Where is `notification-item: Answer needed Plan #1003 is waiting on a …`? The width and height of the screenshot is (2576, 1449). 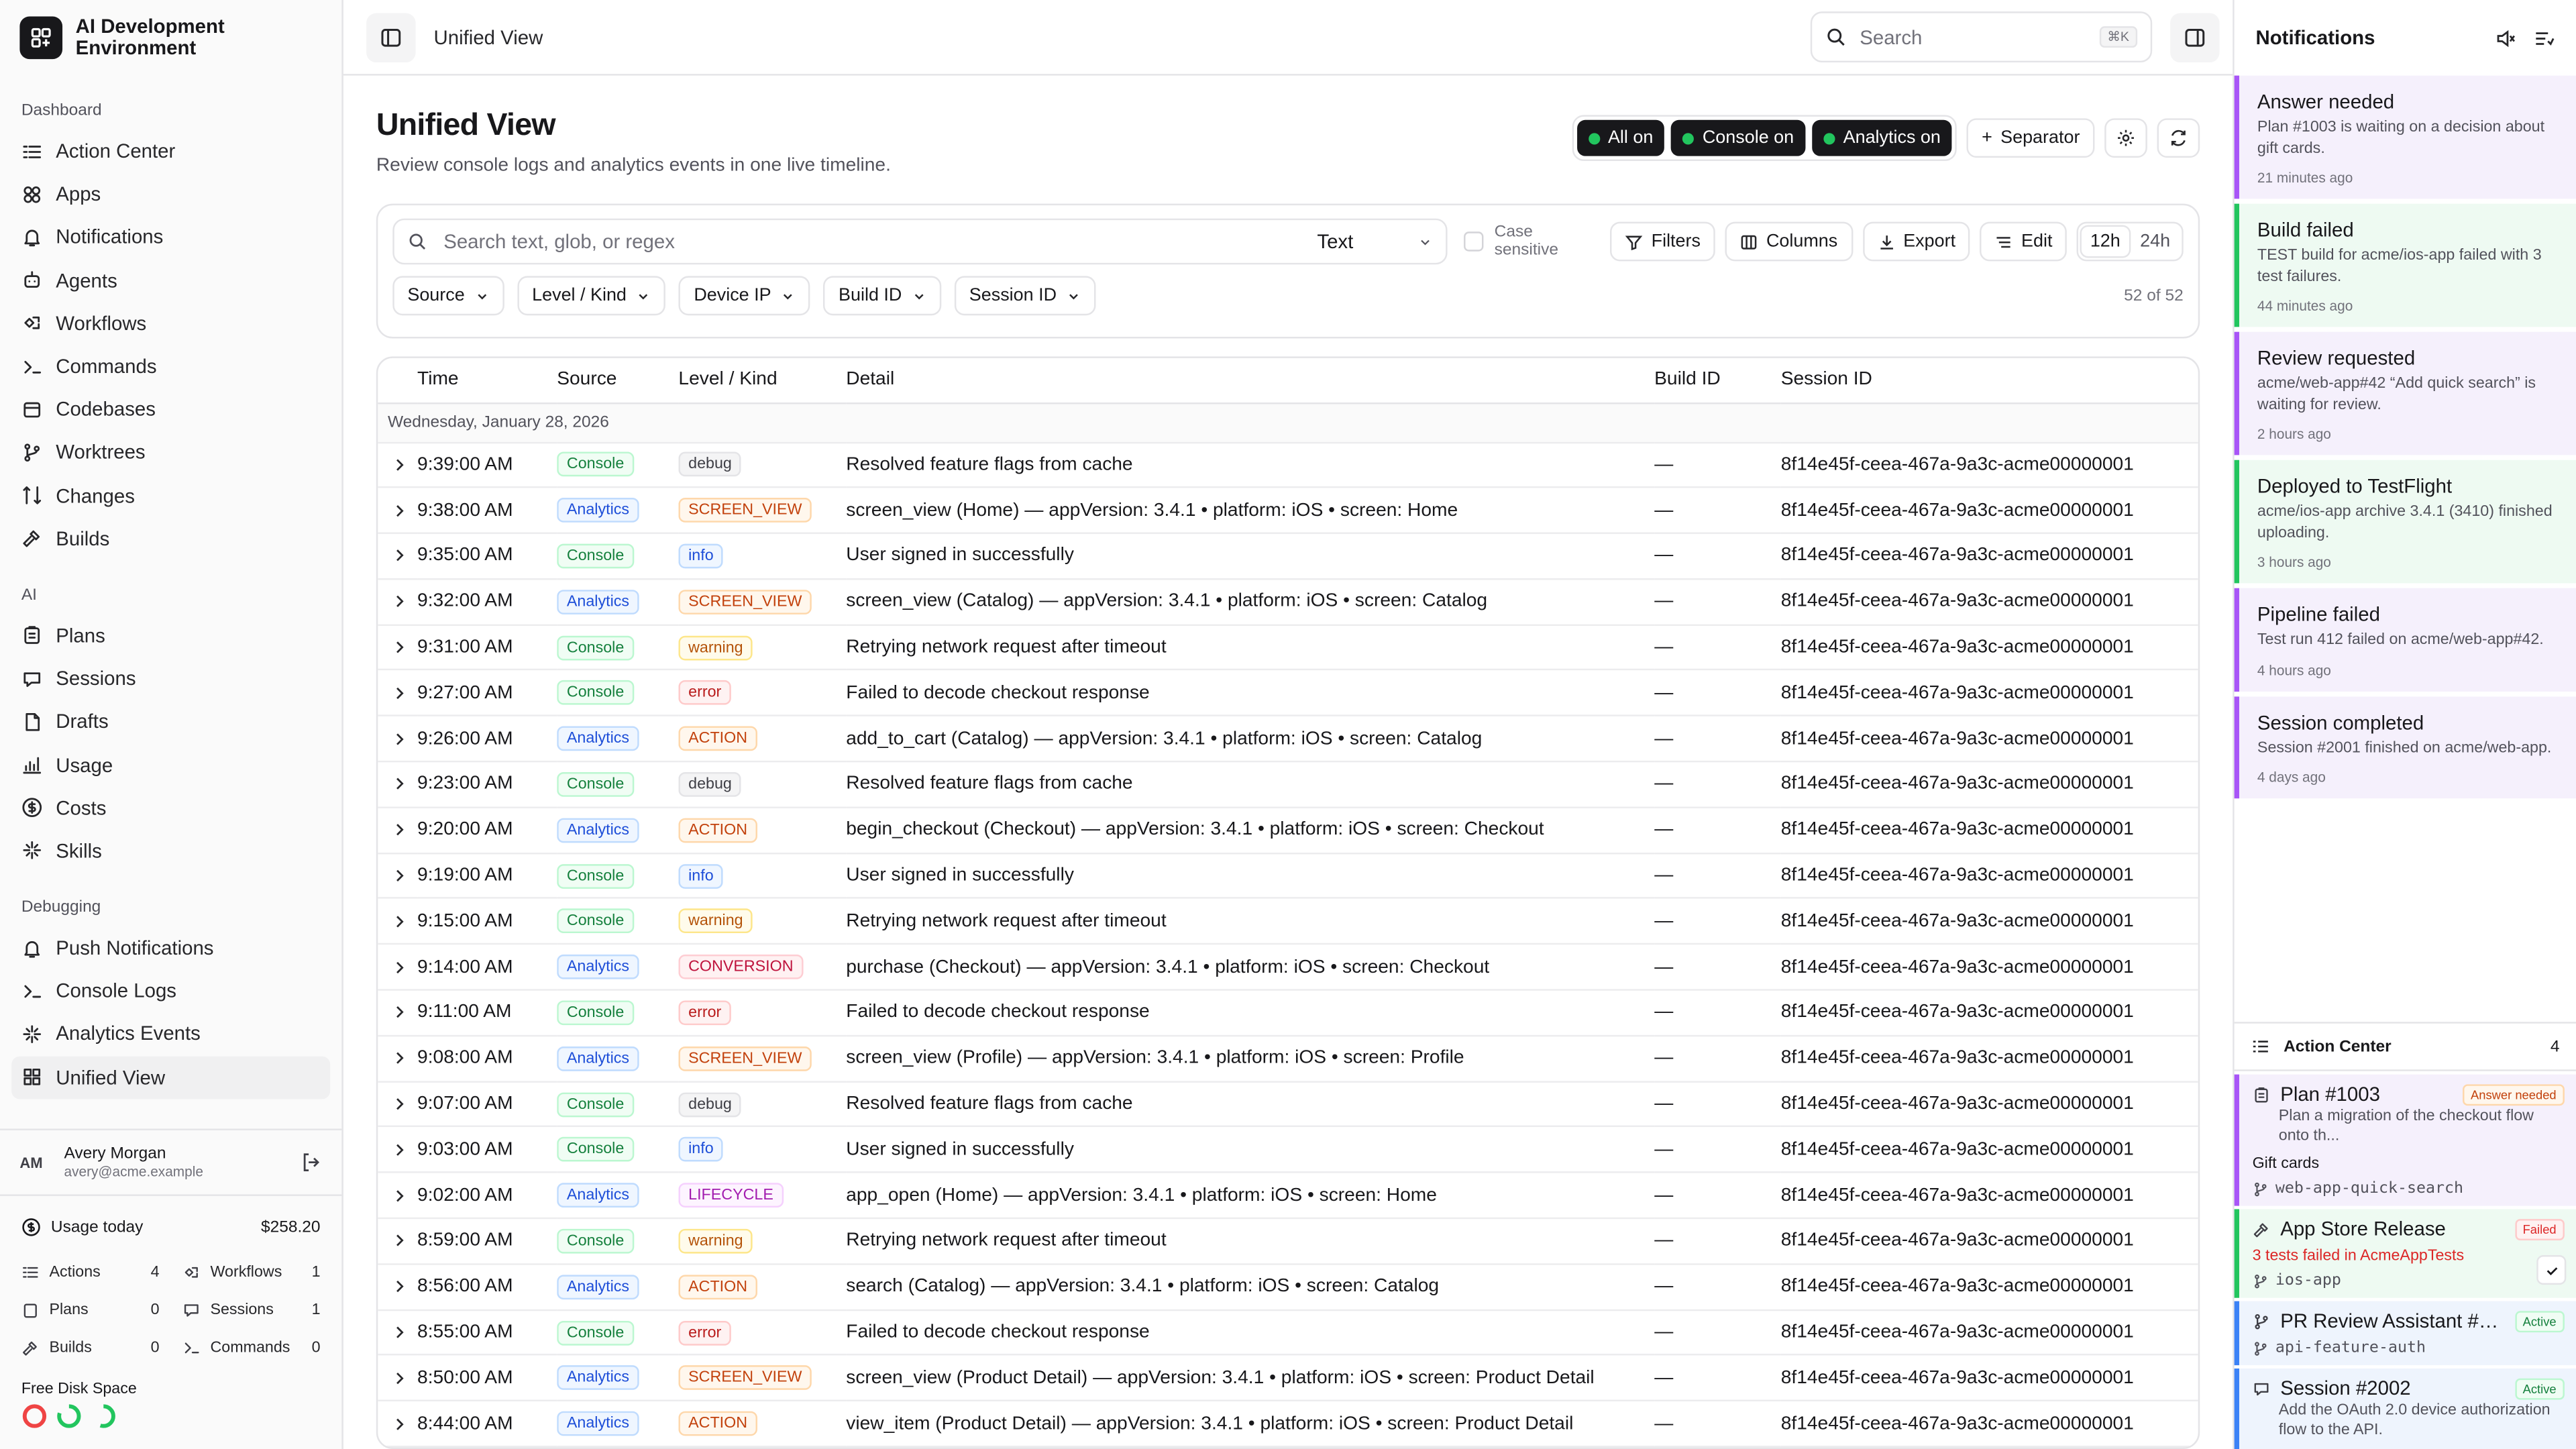 notification-item: Answer needed Plan #1003 is waiting on a … is located at coordinates (2405, 137).